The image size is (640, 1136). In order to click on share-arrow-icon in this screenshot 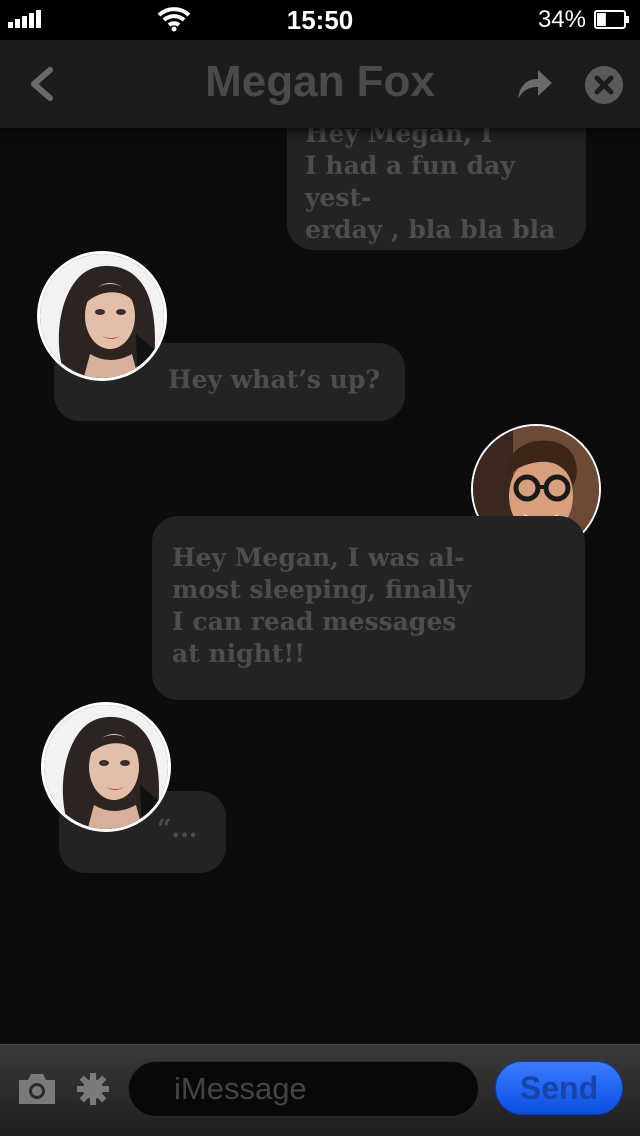, I will do `click(534, 84)`.